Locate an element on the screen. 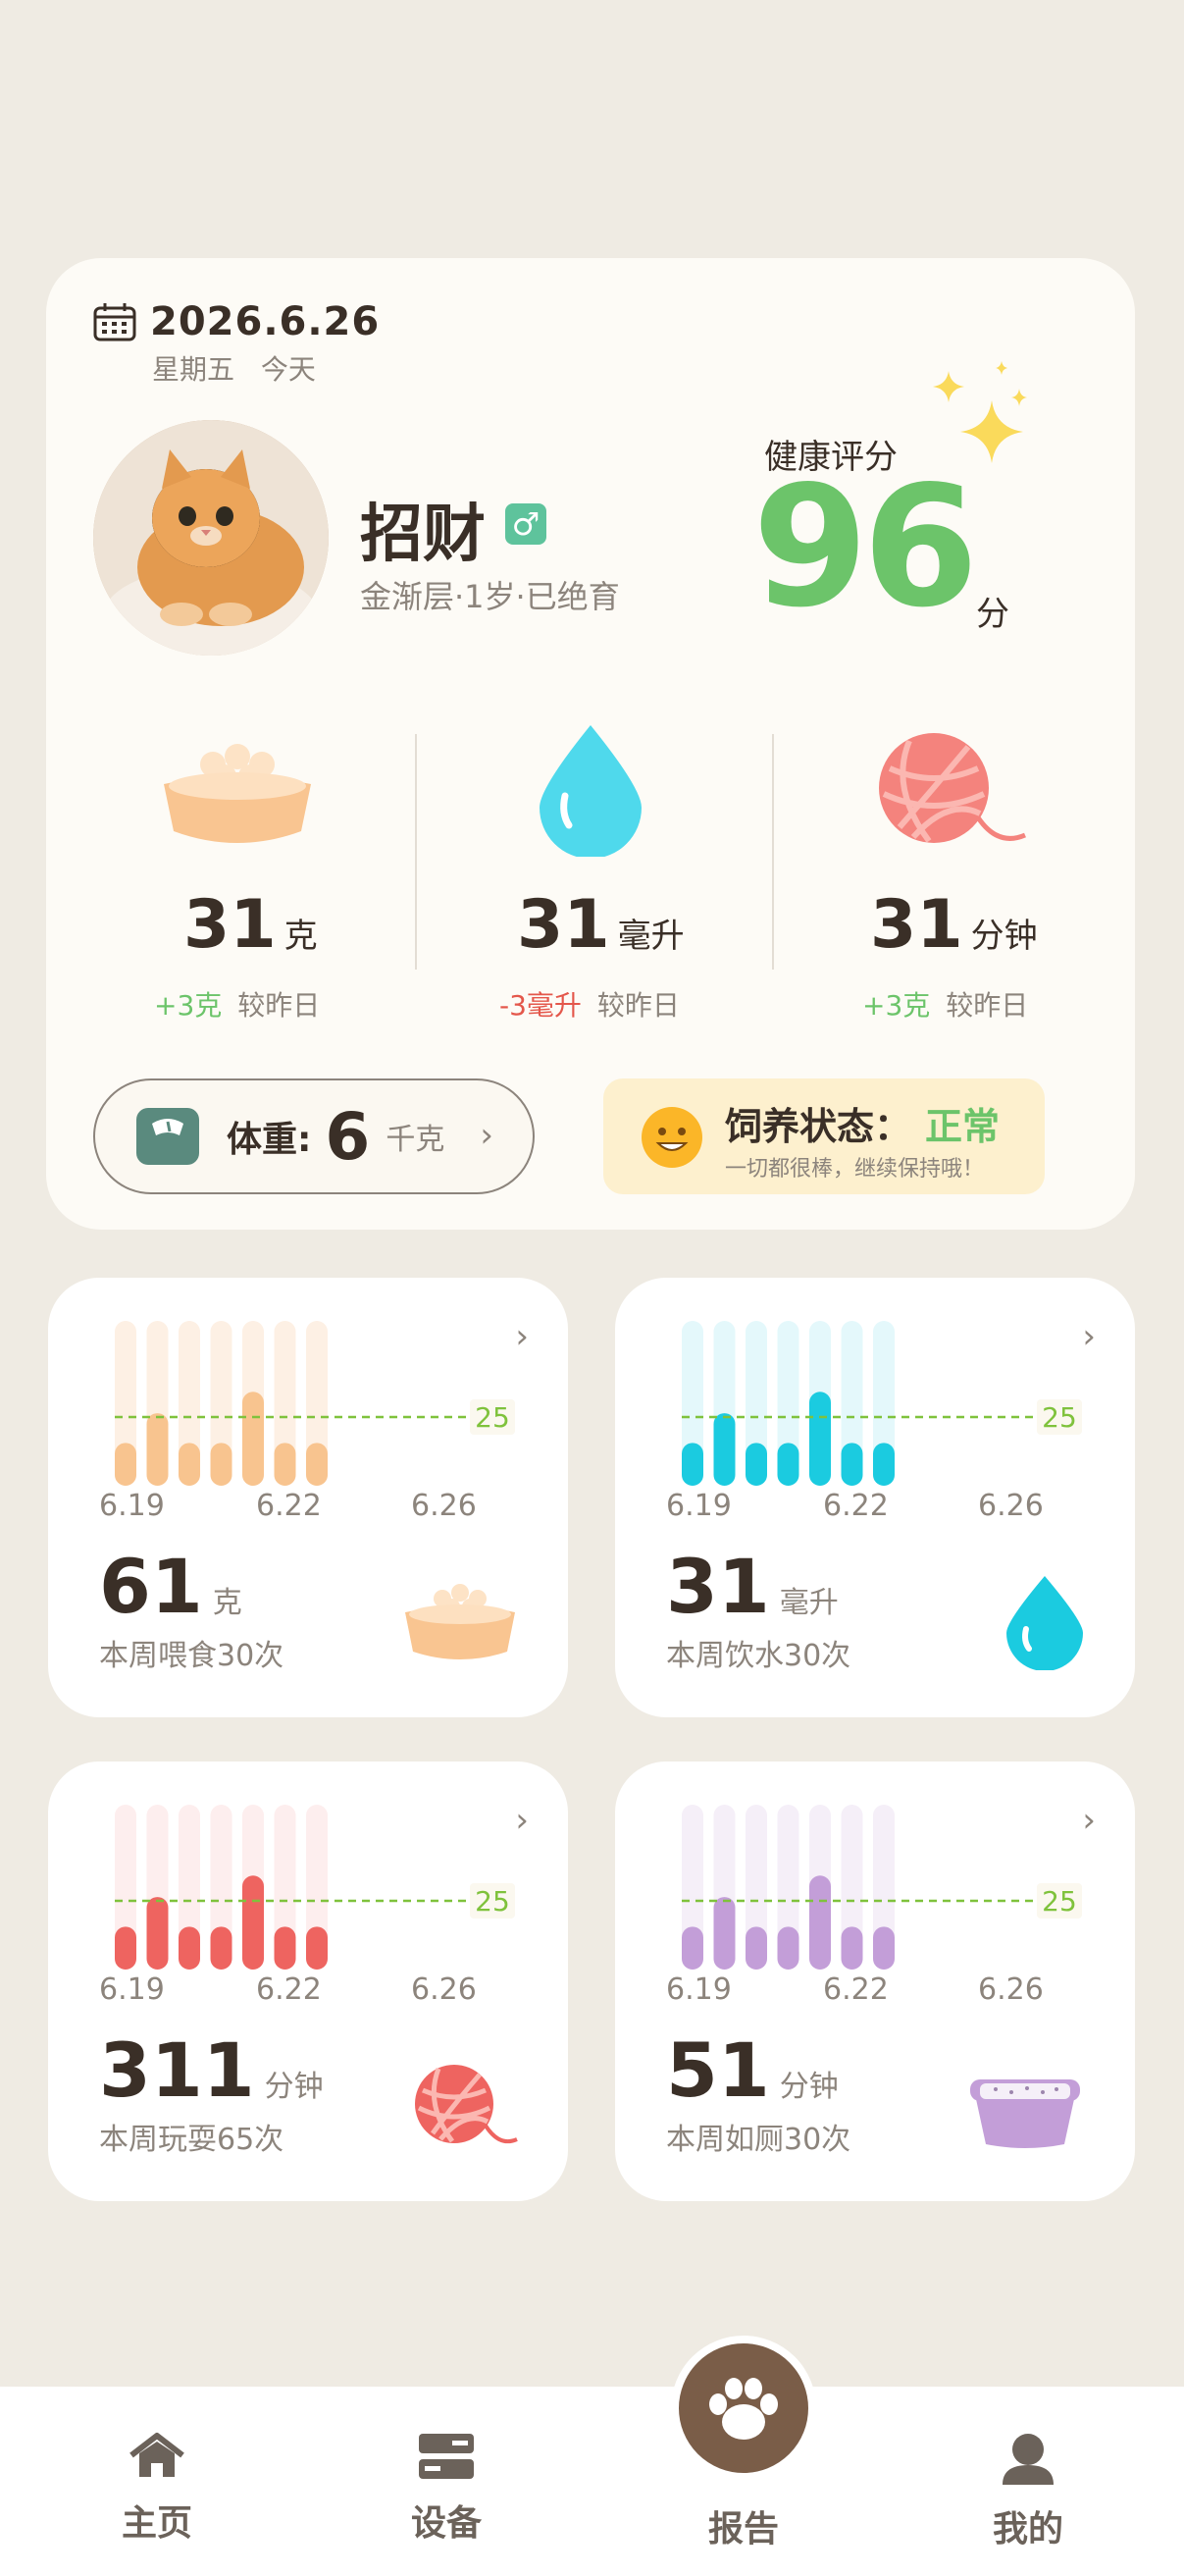 This screenshot has width=1184, height=2576. weekday-text: 星期五 is located at coordinates (193, 369).